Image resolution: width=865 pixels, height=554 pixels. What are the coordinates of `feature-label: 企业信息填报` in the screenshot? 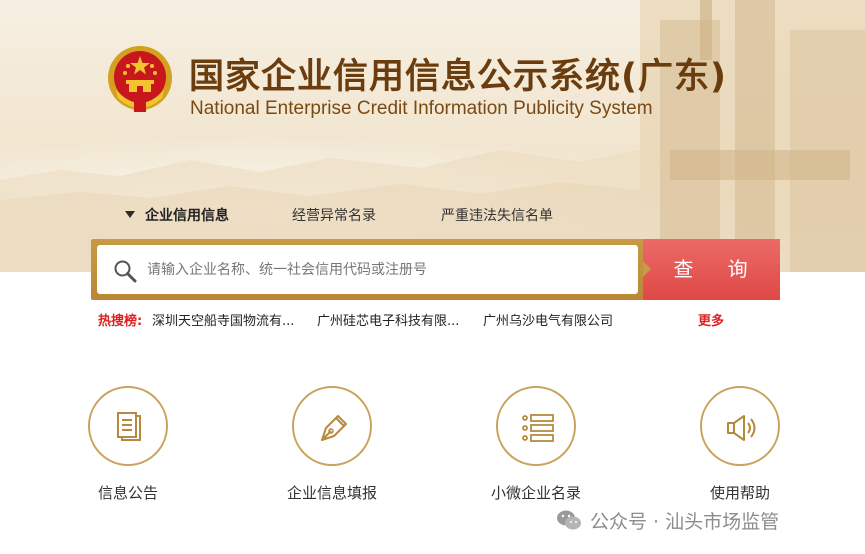 It's located at (331, 493).